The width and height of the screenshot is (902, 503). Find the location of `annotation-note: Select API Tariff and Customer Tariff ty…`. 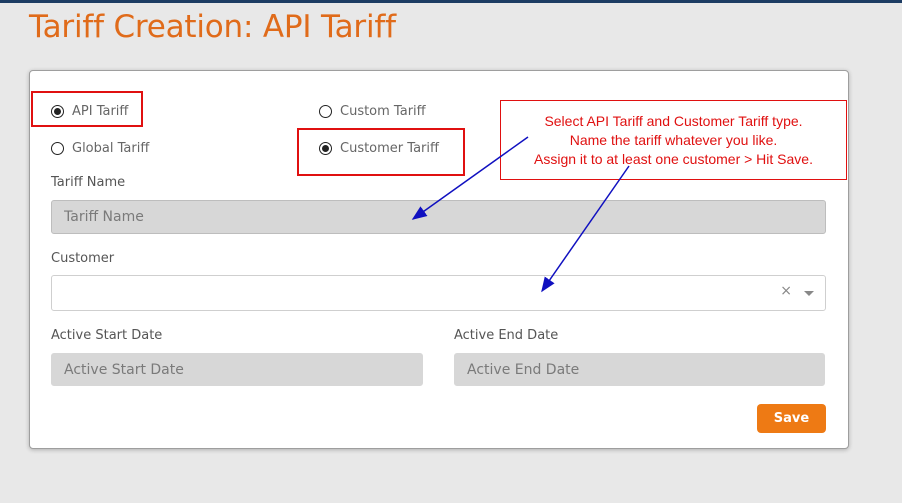

annotation-note: Select API Tariff and Customer Tariff ty… is located at coordinates (673, 140).